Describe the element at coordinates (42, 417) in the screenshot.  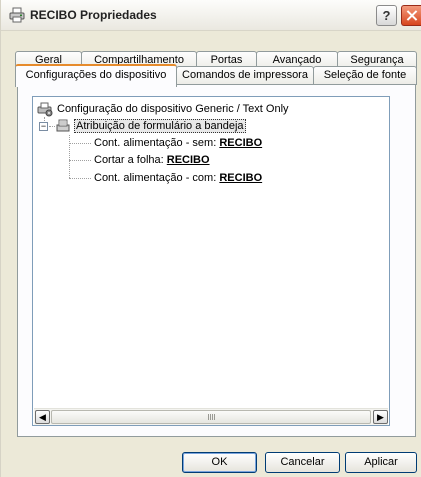
I see `scroll-left-button: ◀` at that location.